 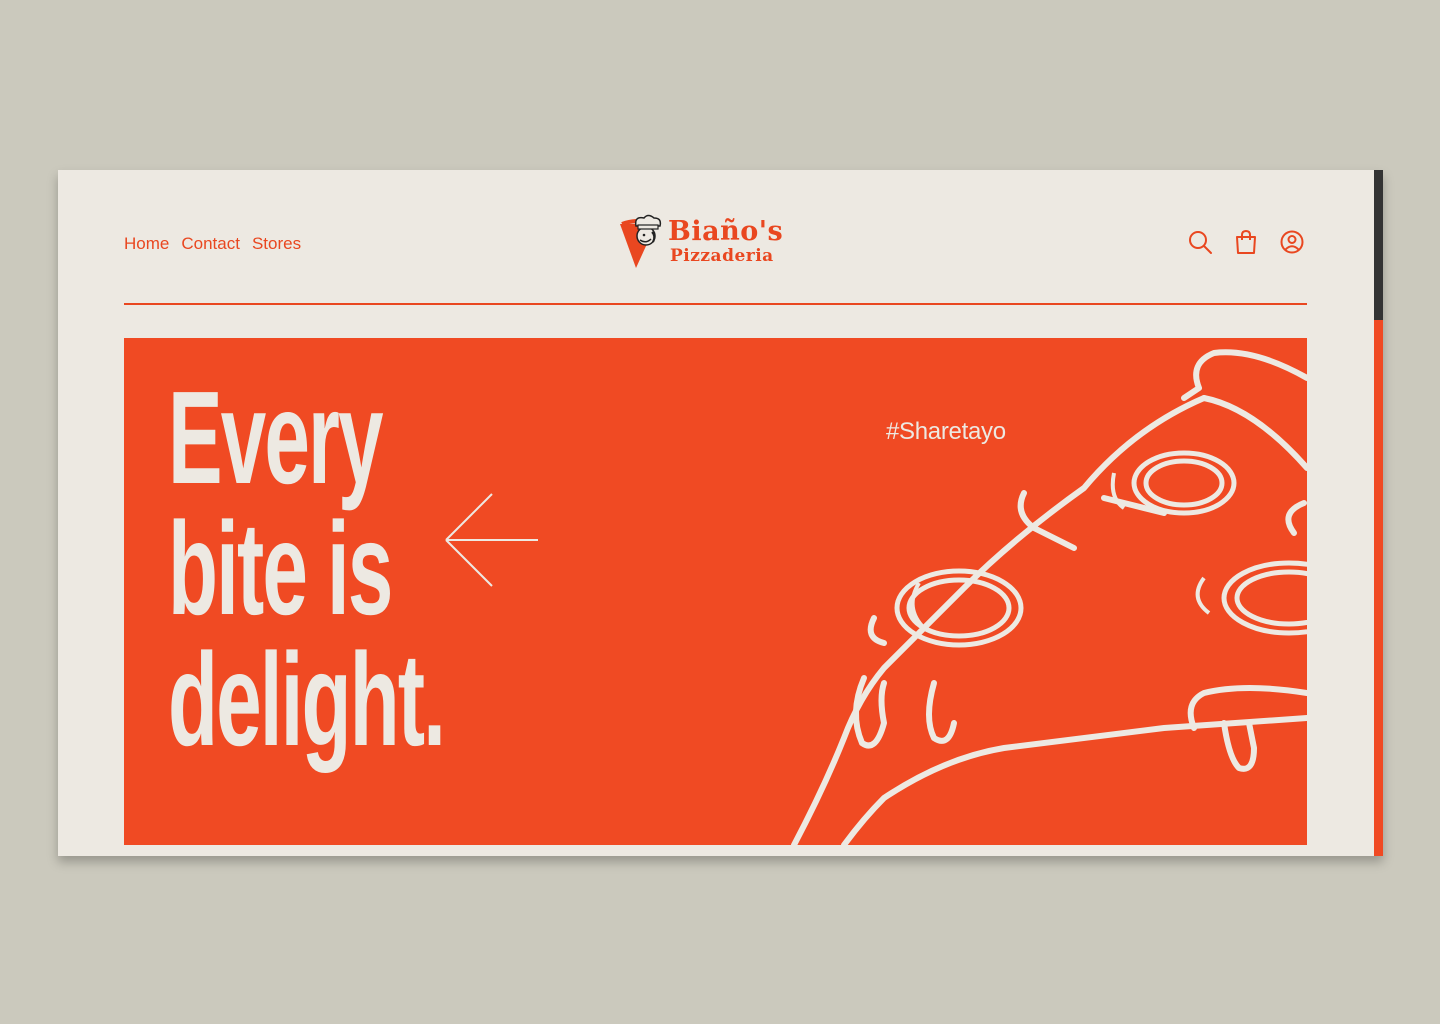 What do you see at coordinates (276, 244) in the screenshot?
I see `nav-stores-link: Stores` at bounding box center [276, 244].